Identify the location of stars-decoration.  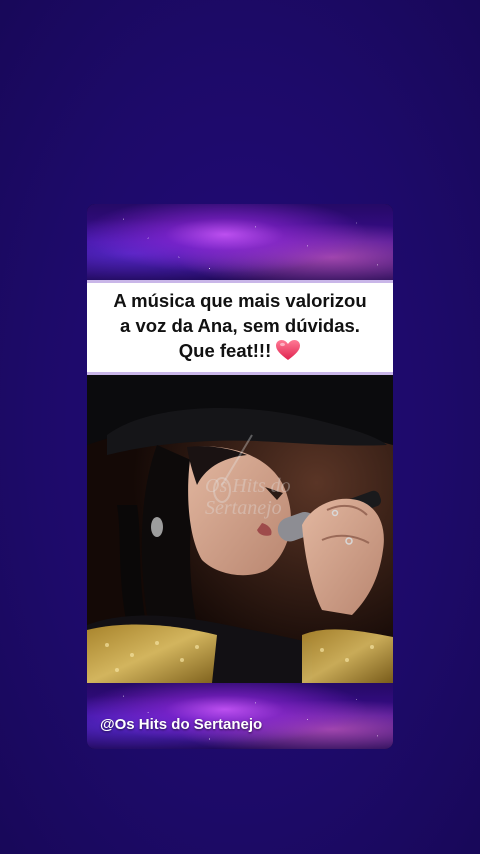
(240, 242).